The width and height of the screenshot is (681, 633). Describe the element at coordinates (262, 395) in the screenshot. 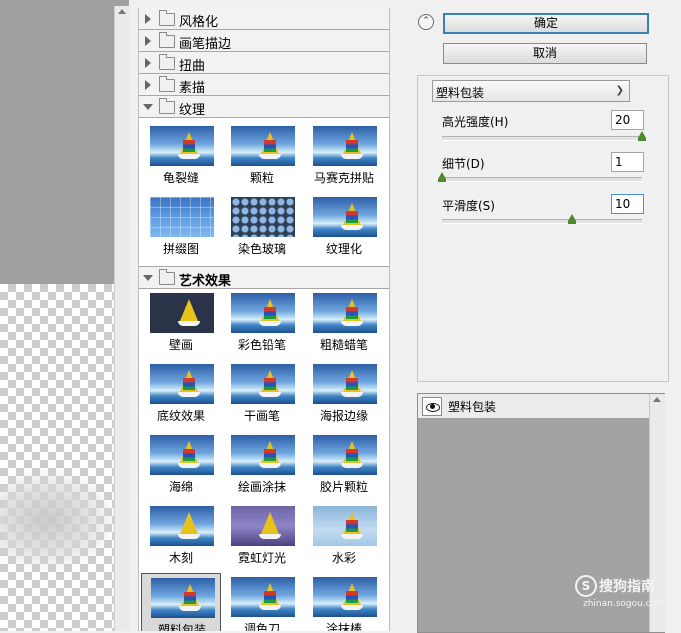

I see `filter-thumb-dry-brush: 干画笔` at that location.